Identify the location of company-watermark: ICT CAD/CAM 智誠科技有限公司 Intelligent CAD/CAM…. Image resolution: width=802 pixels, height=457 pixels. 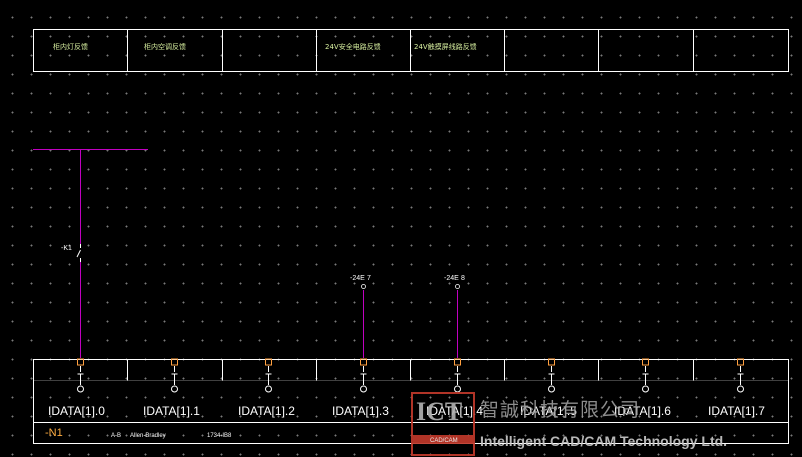
(569, 424).